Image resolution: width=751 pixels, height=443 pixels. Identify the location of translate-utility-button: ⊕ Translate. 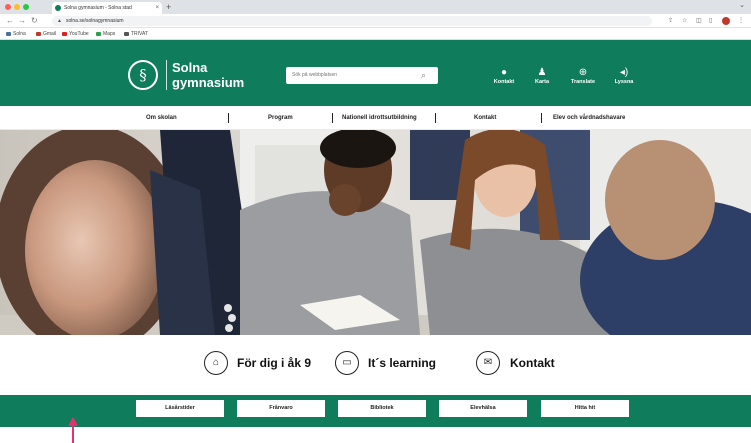
(583, 76).